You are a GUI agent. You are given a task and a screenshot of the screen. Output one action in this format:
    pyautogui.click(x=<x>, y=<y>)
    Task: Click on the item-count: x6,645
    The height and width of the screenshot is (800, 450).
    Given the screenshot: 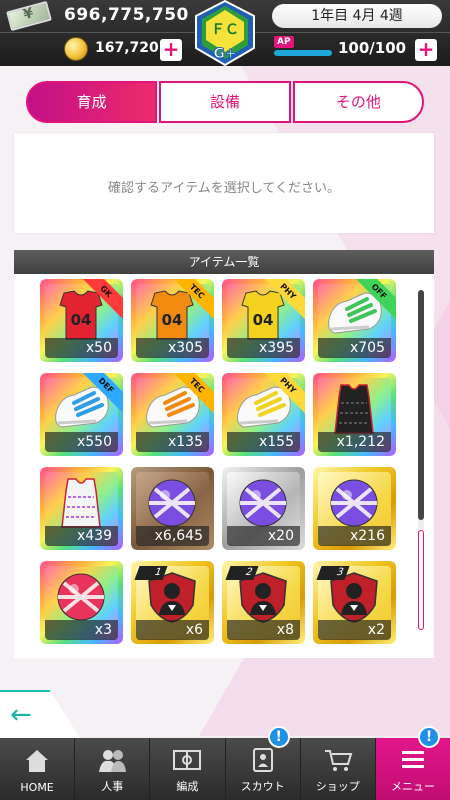 What is the action you would take?
    pyautogui.click(x=172, y=536)
    